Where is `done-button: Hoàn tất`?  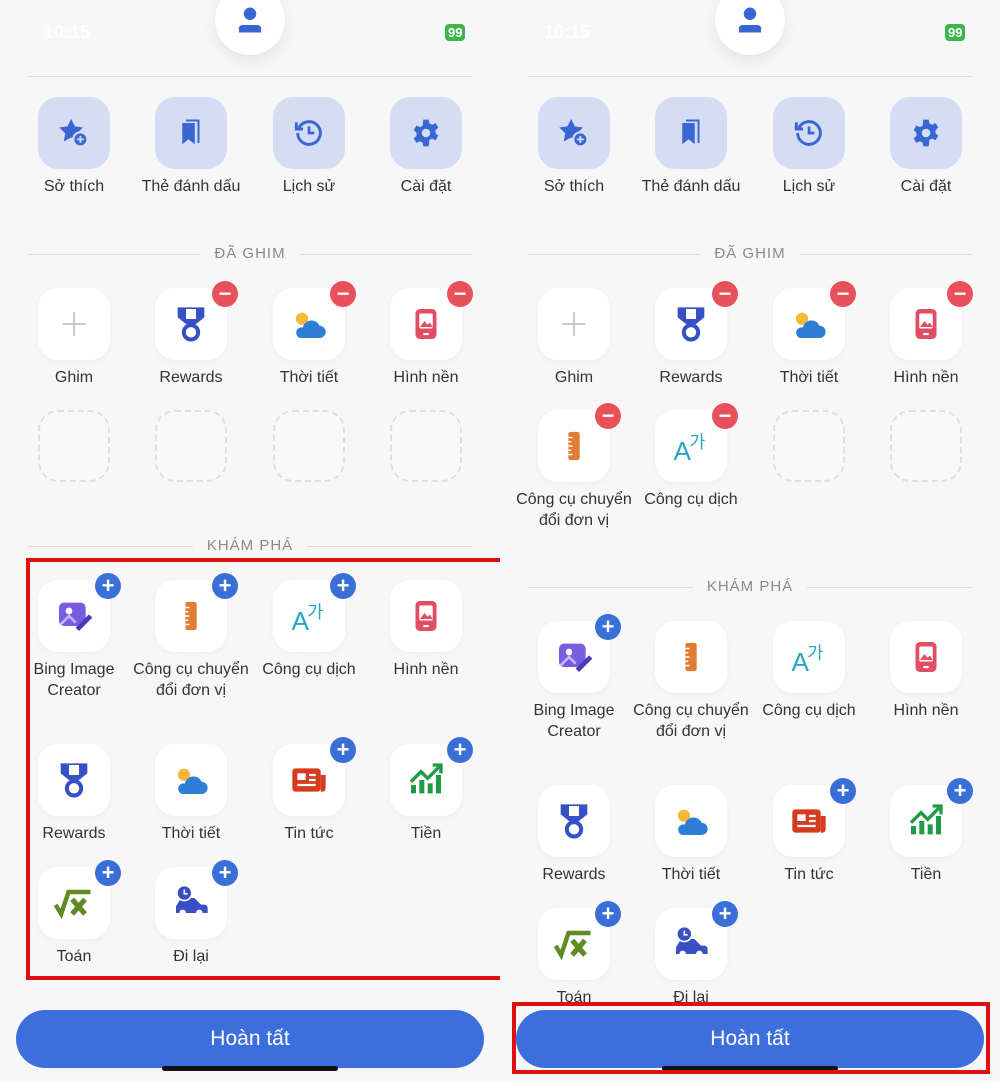
done-button: Hoàn tất is located at coordinates (250, 1039).